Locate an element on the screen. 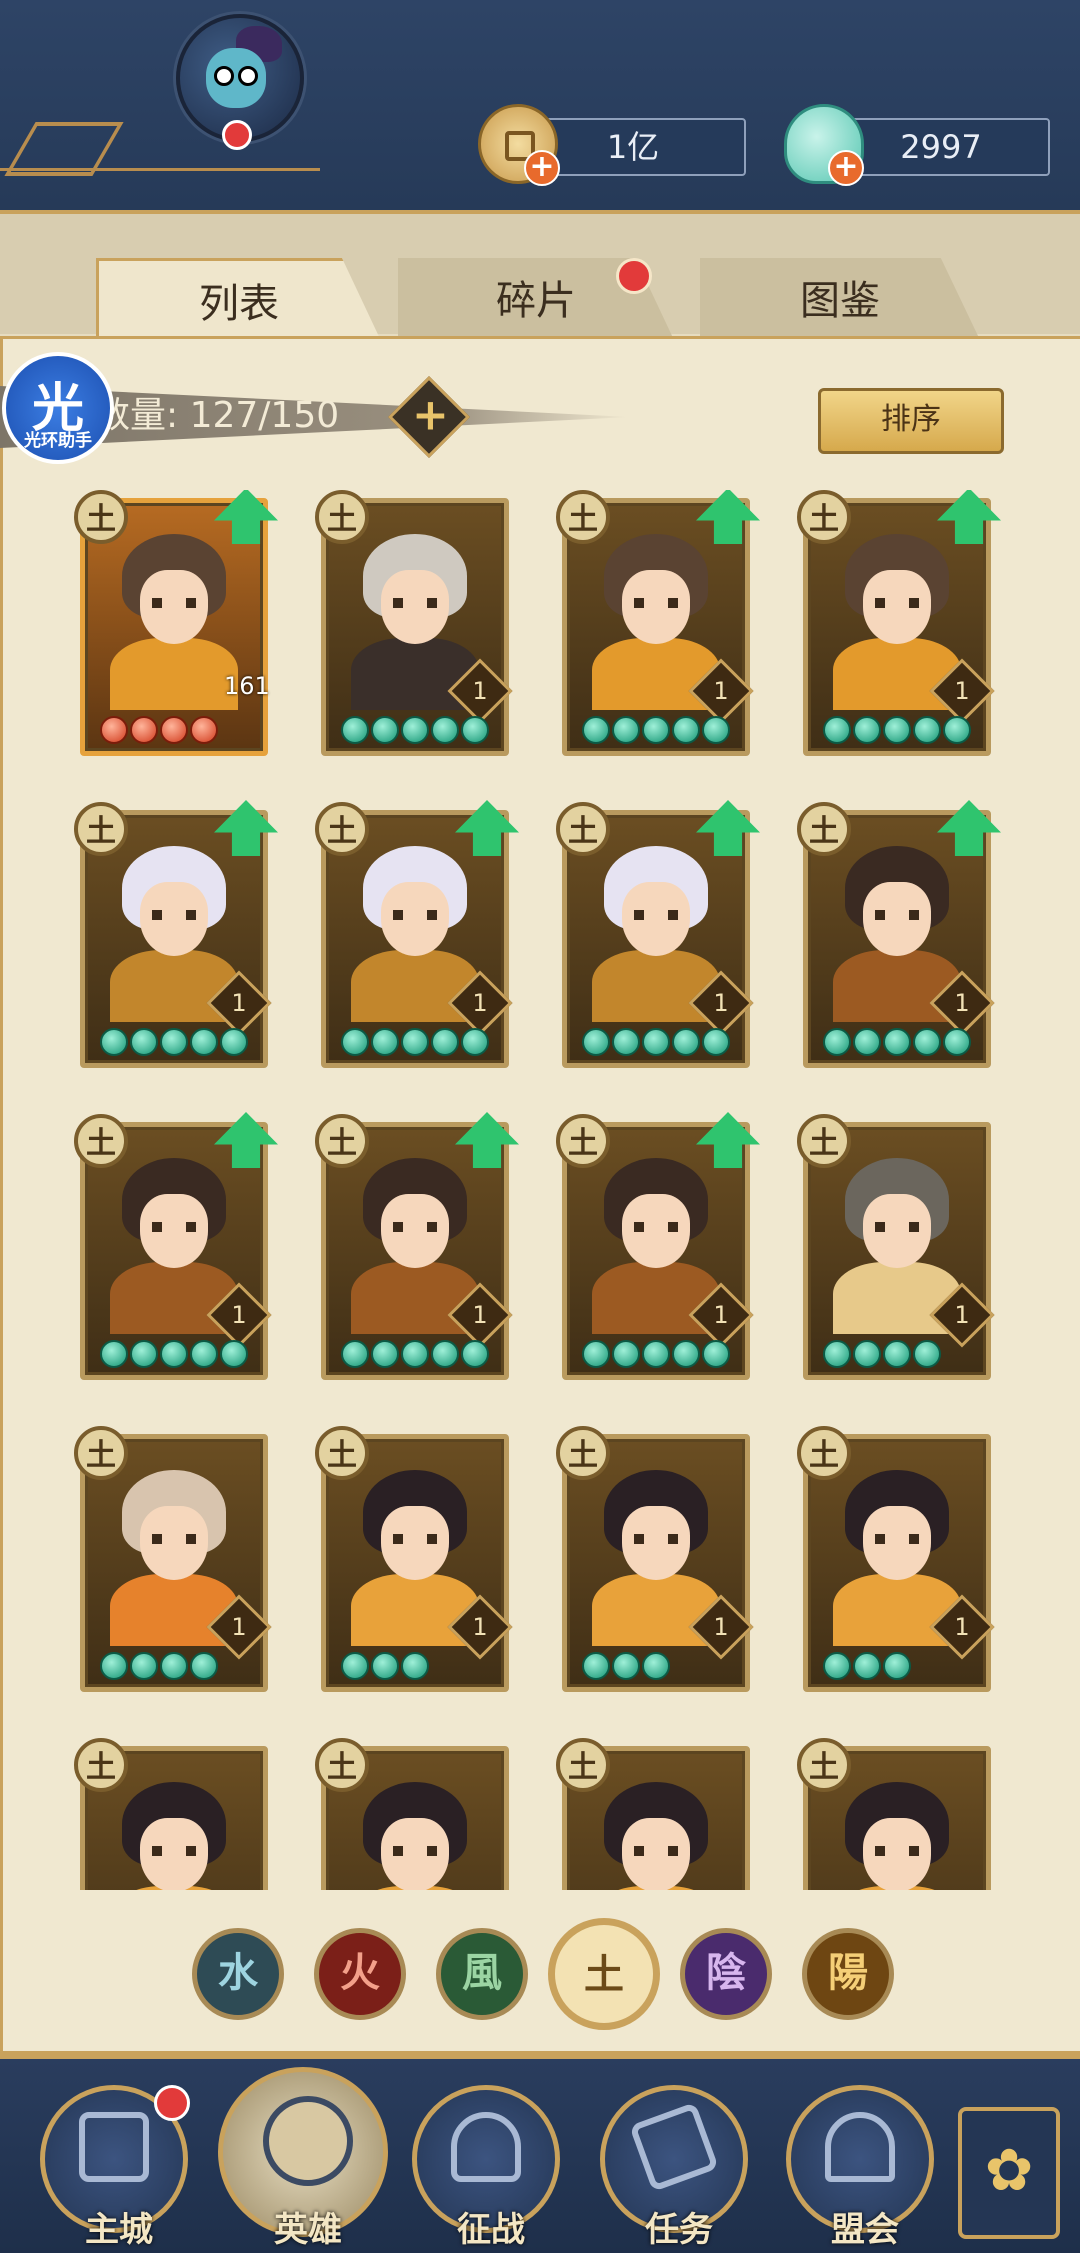 This screenshot has height=2253, width=1080. add-jade-button: + is located at coordinates (846, 168).